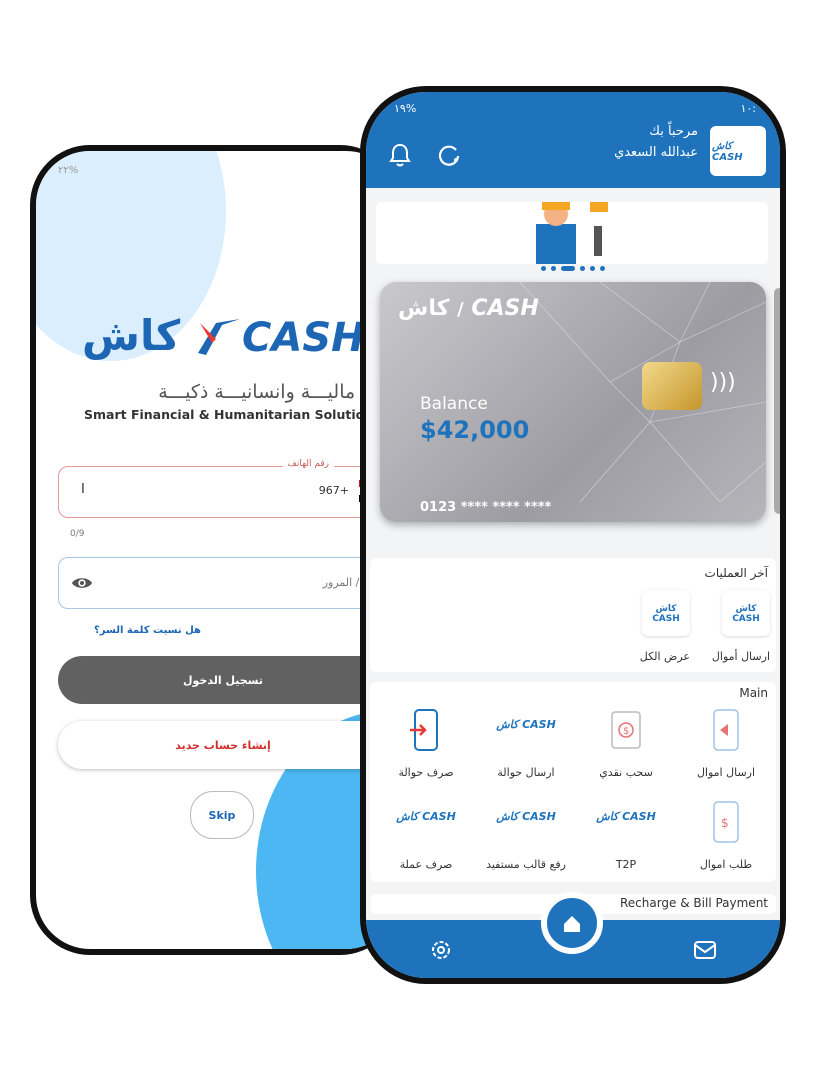 The height and width of the screenshot is (1080, 831). What do you see at coordinates (232, 414) in the screenshot?
I see `tagline-english: Smart Financial & Humanitarian Solutions` at bounding box center [232, 414].